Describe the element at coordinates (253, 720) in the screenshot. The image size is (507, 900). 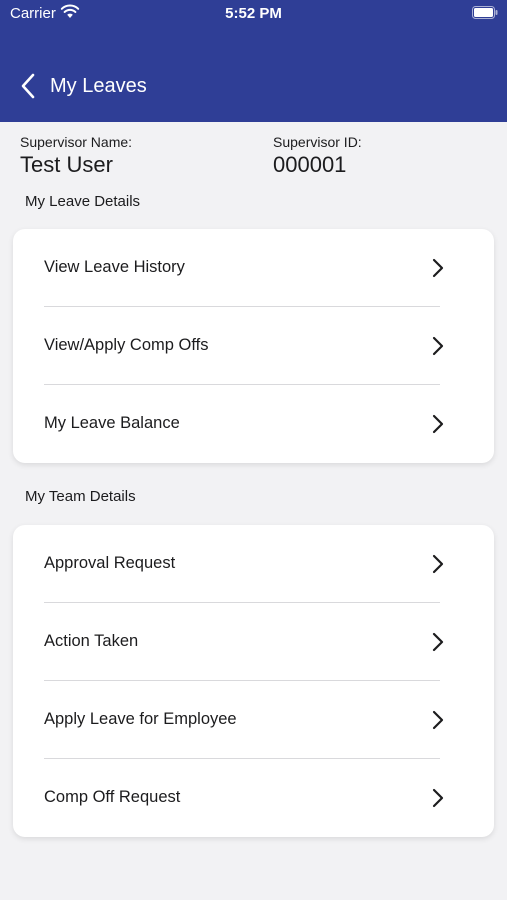
I see `menu-item-apply-leave-for-employee: Apply Leave for Employee` at that location.